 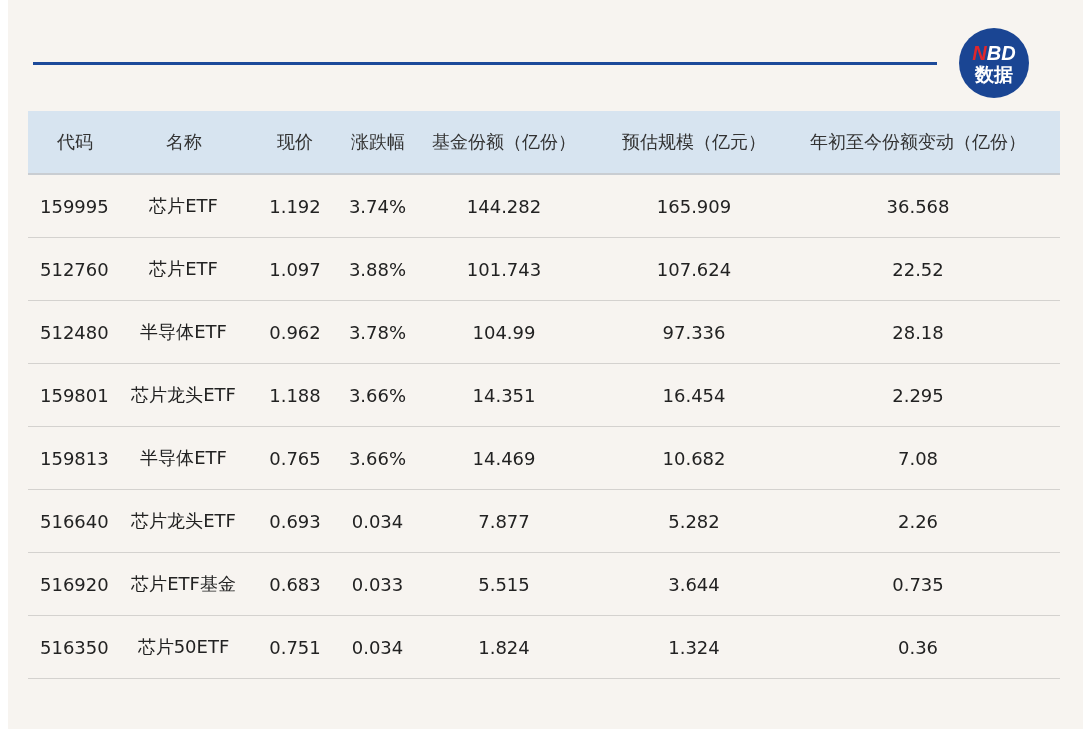 I want to click on table-cell-text: 2.26, so click(x=918, y=521).